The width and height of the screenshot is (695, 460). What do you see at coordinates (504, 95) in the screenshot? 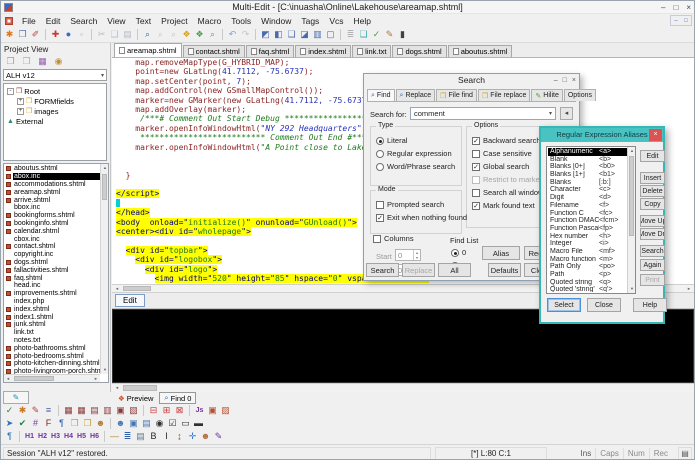
I see `search-tab-file-replace: ❒ File replace` at bounding box center [504, 95].